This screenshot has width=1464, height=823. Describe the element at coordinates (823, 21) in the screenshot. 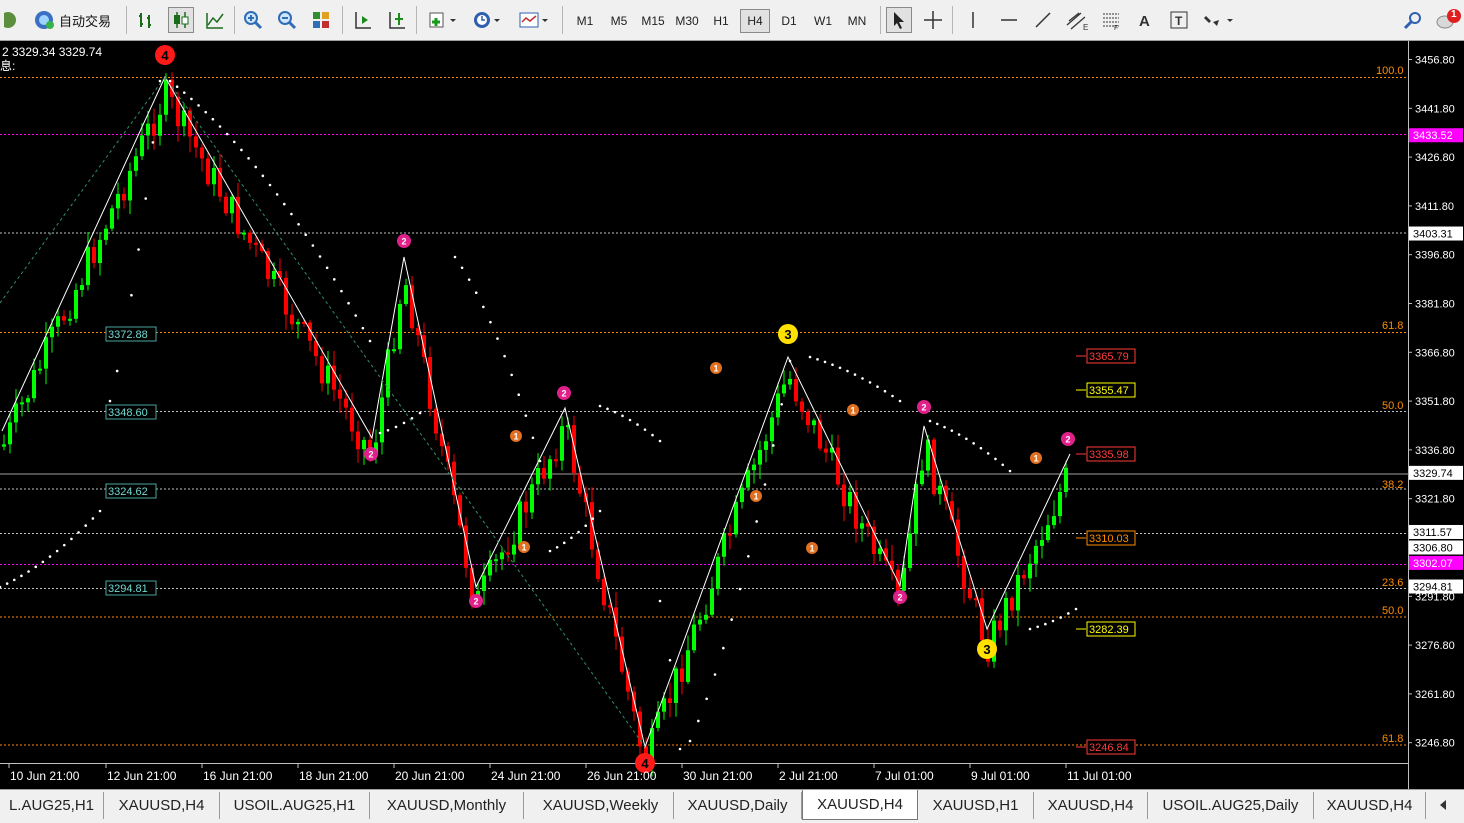

I see `timeframe-w1: W1` at that location.